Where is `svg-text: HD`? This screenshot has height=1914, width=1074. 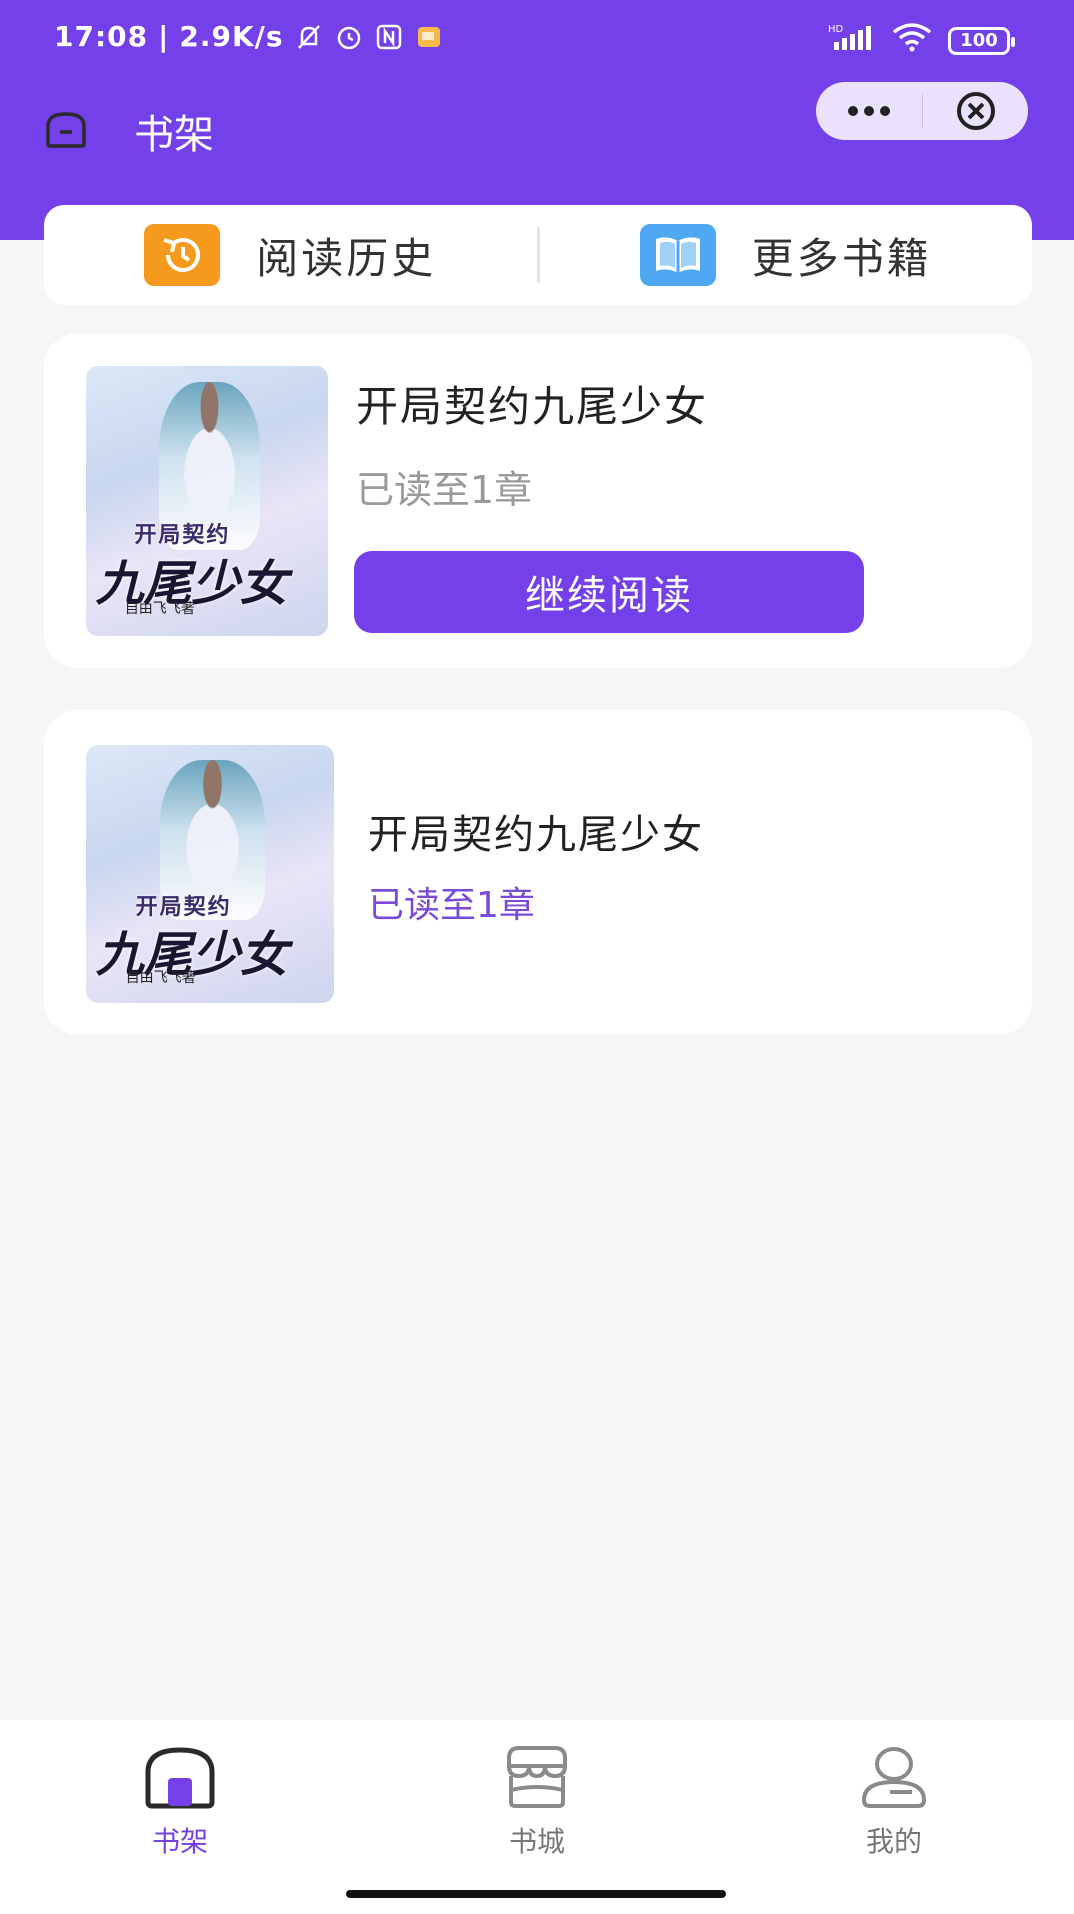
svg-text: HD is located at coordinates (836, 29).